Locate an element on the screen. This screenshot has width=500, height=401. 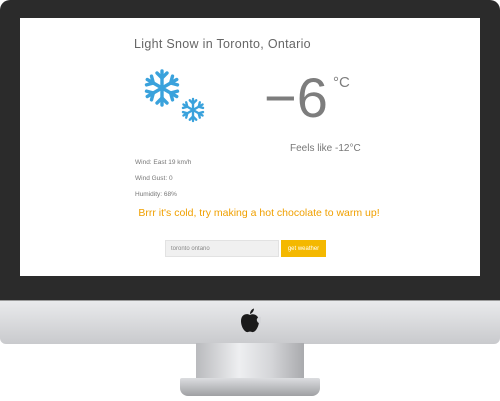
apple-logo-icon is located at coordinates (251, 320).